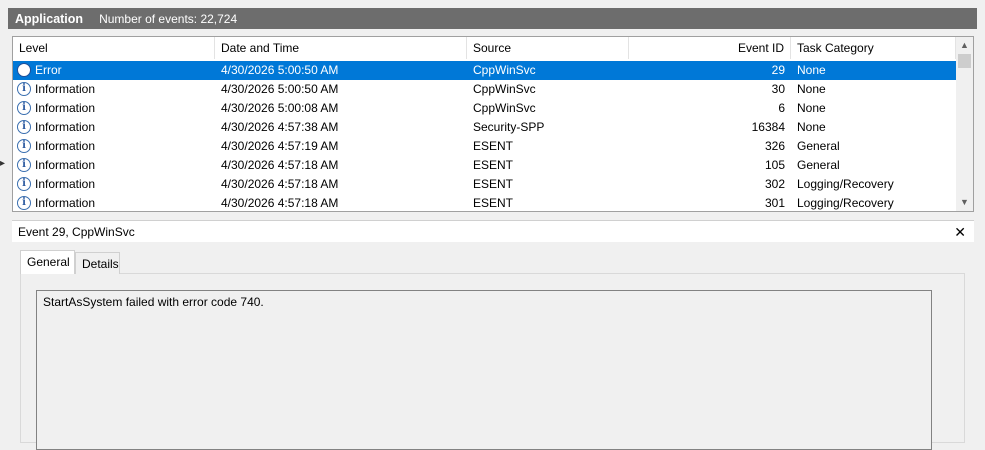  Describe the element at coordinates (964, 61) in the screenshot. I see `scroll-thumb` at that location.